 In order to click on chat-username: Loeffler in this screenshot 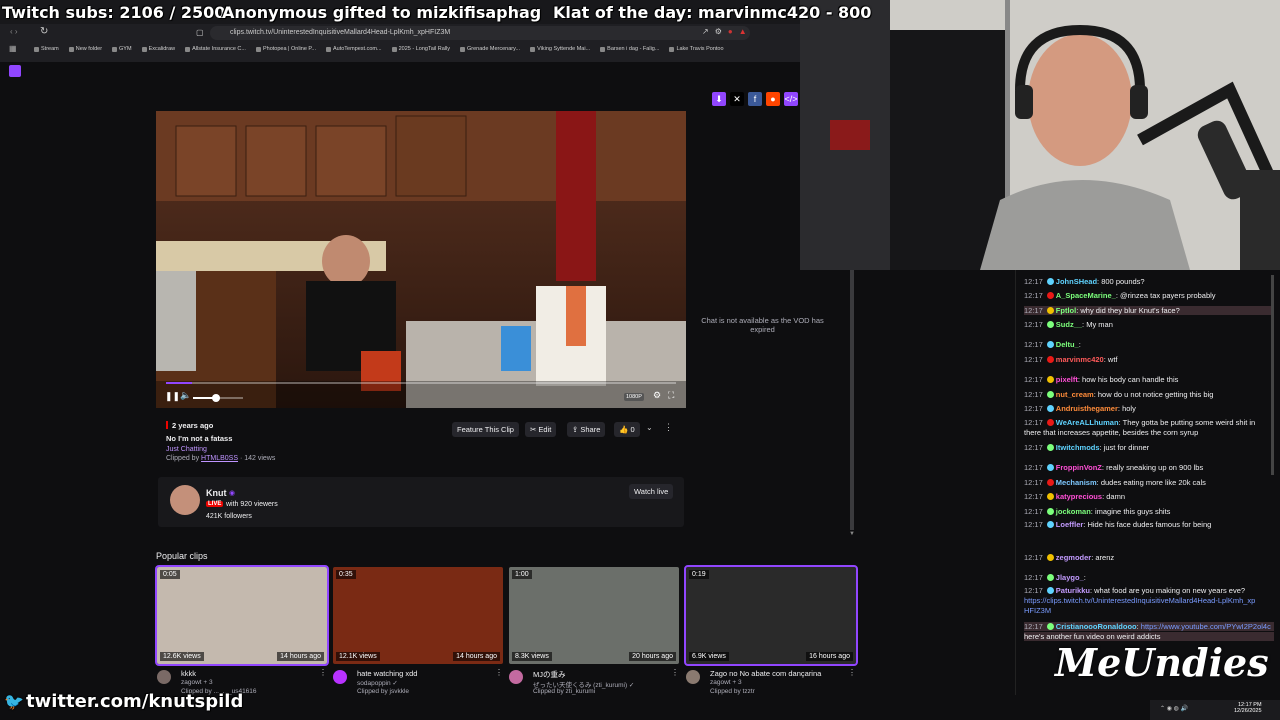, I will do `click(1070, 524)`.